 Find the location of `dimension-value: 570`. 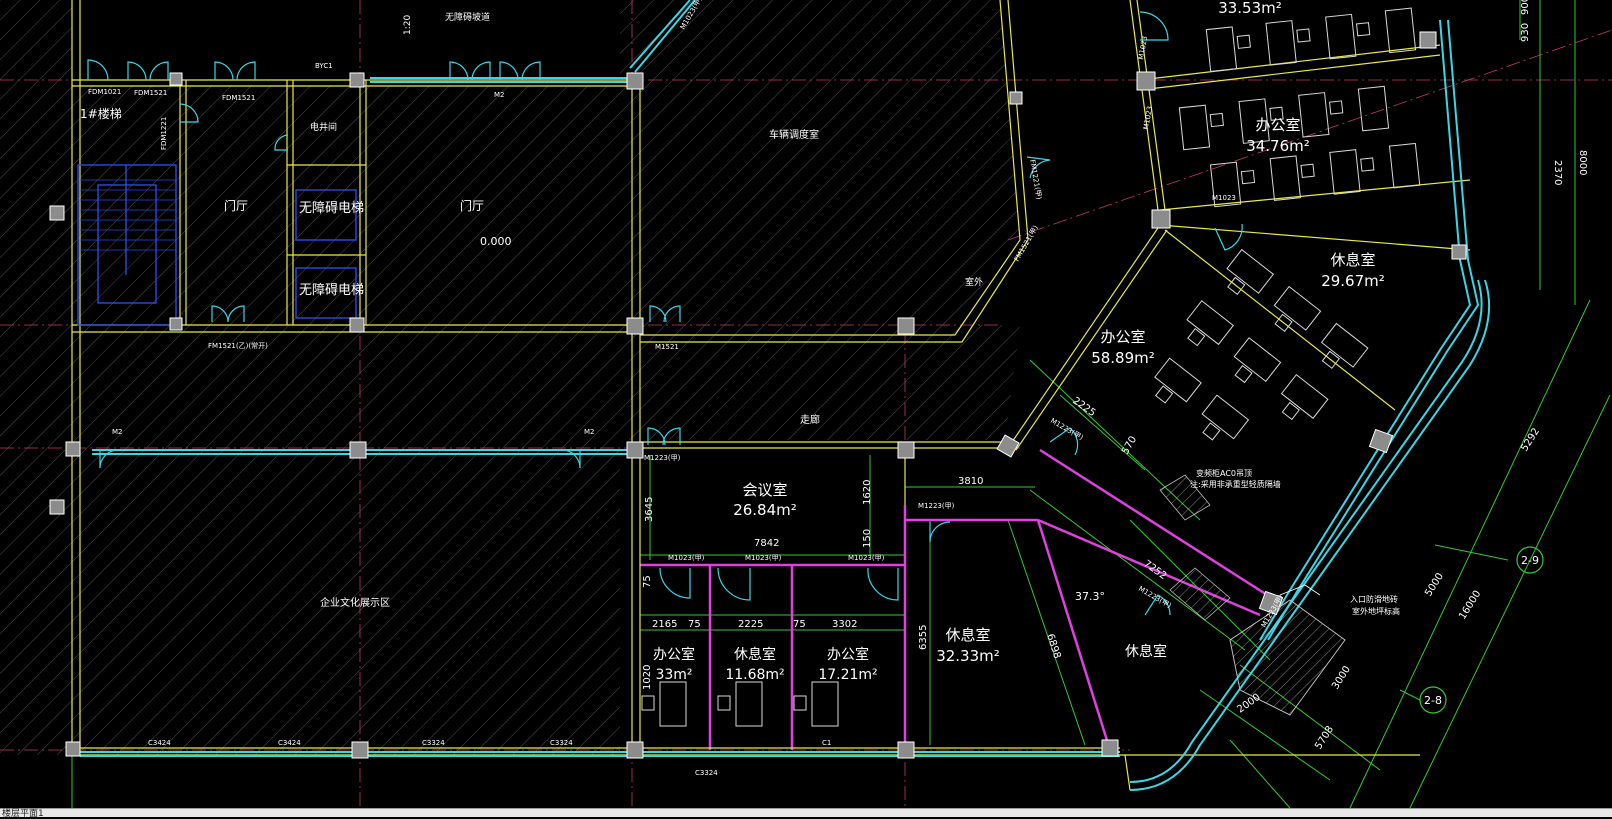

dimension-value: 570 is located at coordinates (1129, 445).